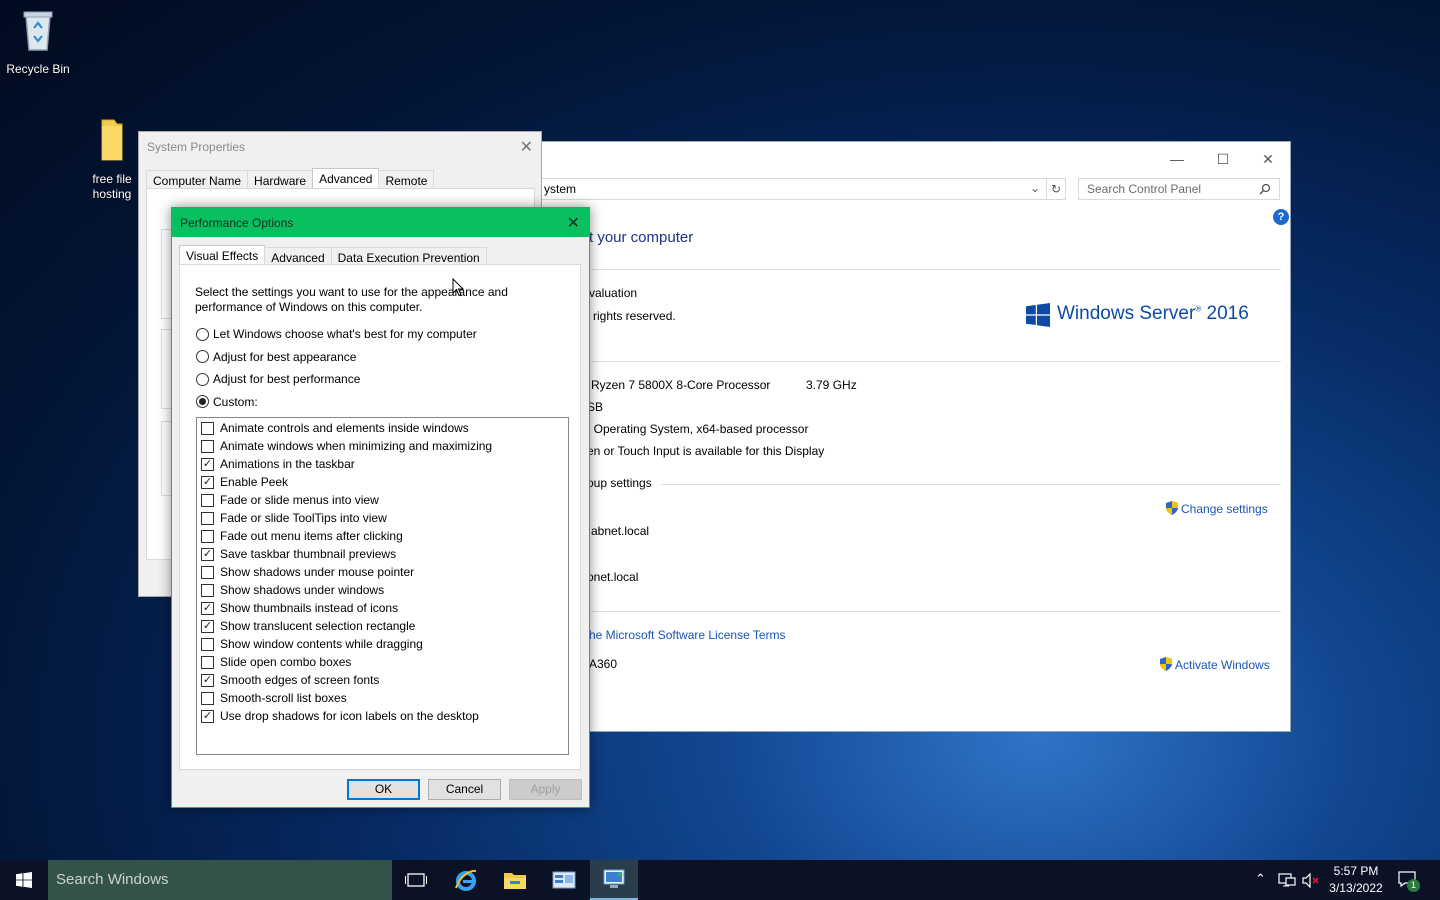 This screenshot has width=1440, height=900. Describe the element at coordinates (302, 536) in the screenshot. I see `list-item: Fade out menu items after clicking` at that location.